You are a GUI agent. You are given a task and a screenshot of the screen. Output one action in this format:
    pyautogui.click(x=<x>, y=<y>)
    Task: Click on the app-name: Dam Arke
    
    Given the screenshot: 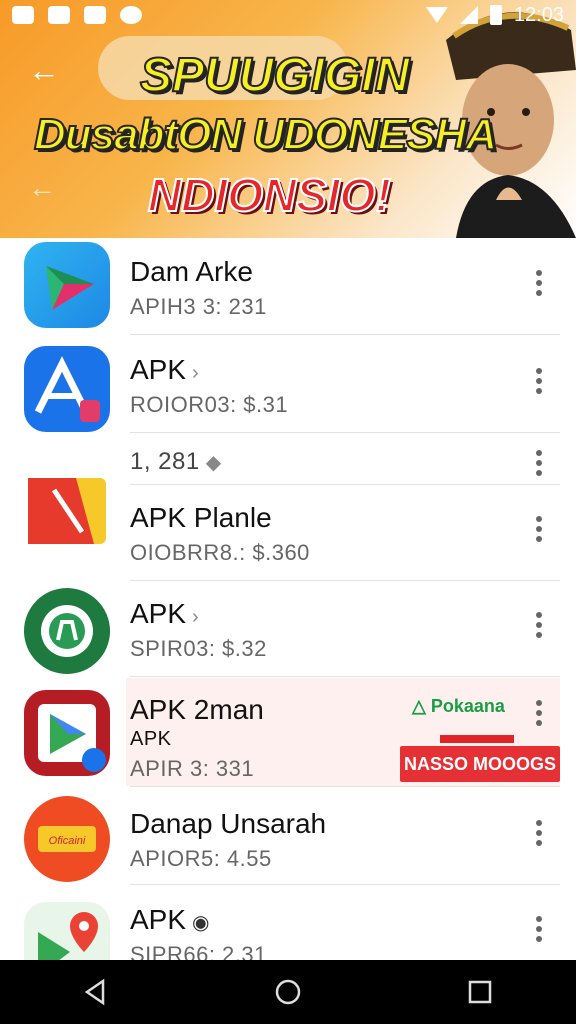 What is the action you would take?
    pyautogui.click(x=191, y=272)
    